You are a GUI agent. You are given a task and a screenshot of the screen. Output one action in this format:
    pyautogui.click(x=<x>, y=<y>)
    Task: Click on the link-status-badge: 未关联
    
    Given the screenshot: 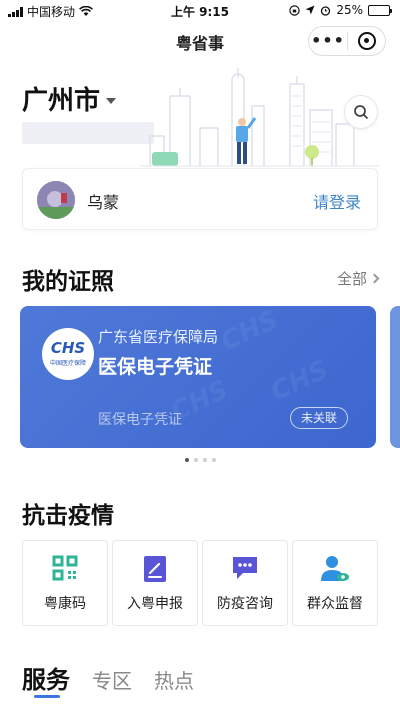 What is the action you would take?
    pyautogui.click(x=318, y=418)
    